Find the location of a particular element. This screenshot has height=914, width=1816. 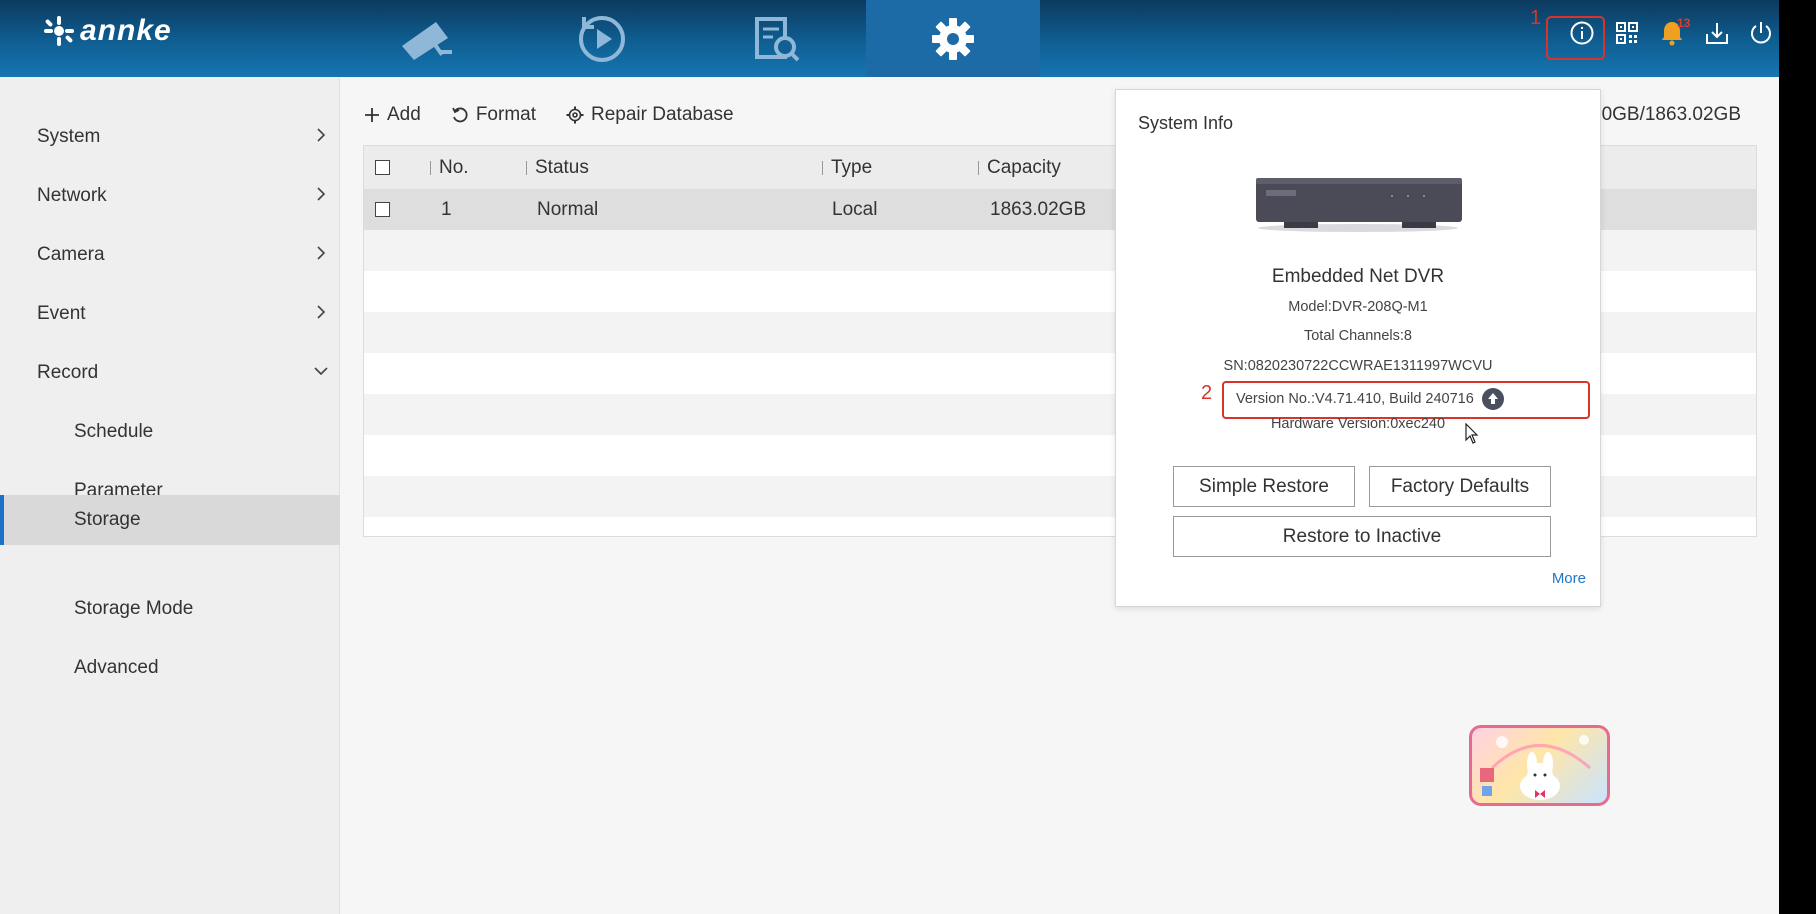

sidebar-item-label: Camera is located at coordinates (71, 254).